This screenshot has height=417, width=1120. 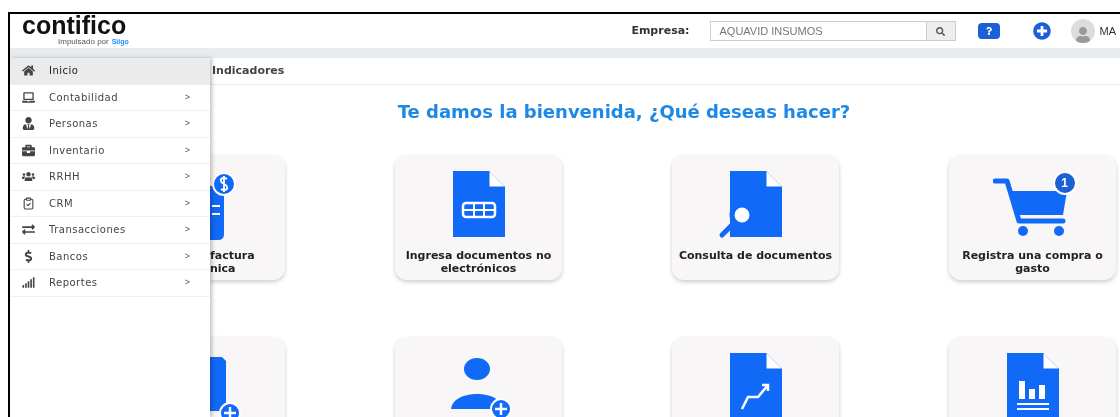 I want to click on tagline: Impulsado por, so click(x=83, y=42).